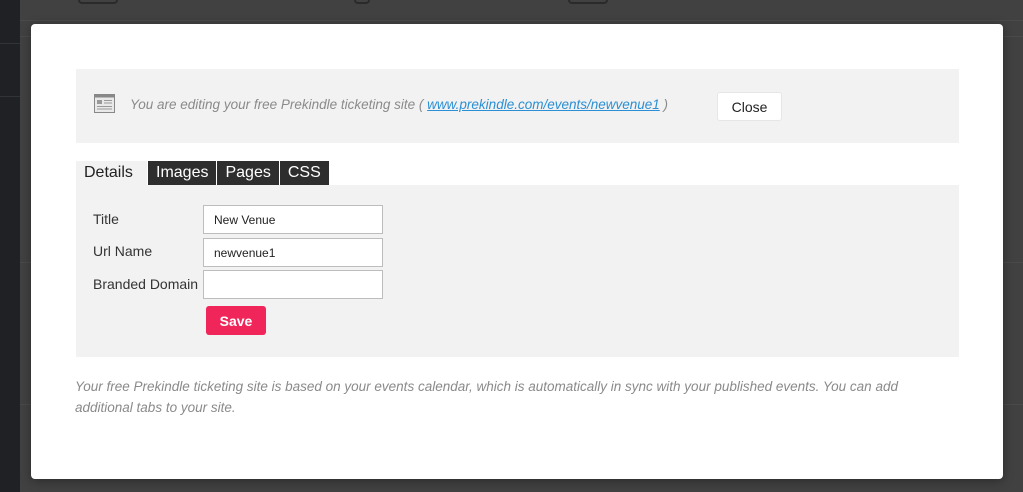 This screenshot has height=492, width=1023. What do you see at coordinates (293, 252) in the screenshot?
I see `url-name-input` at bounding box center [293, 252].